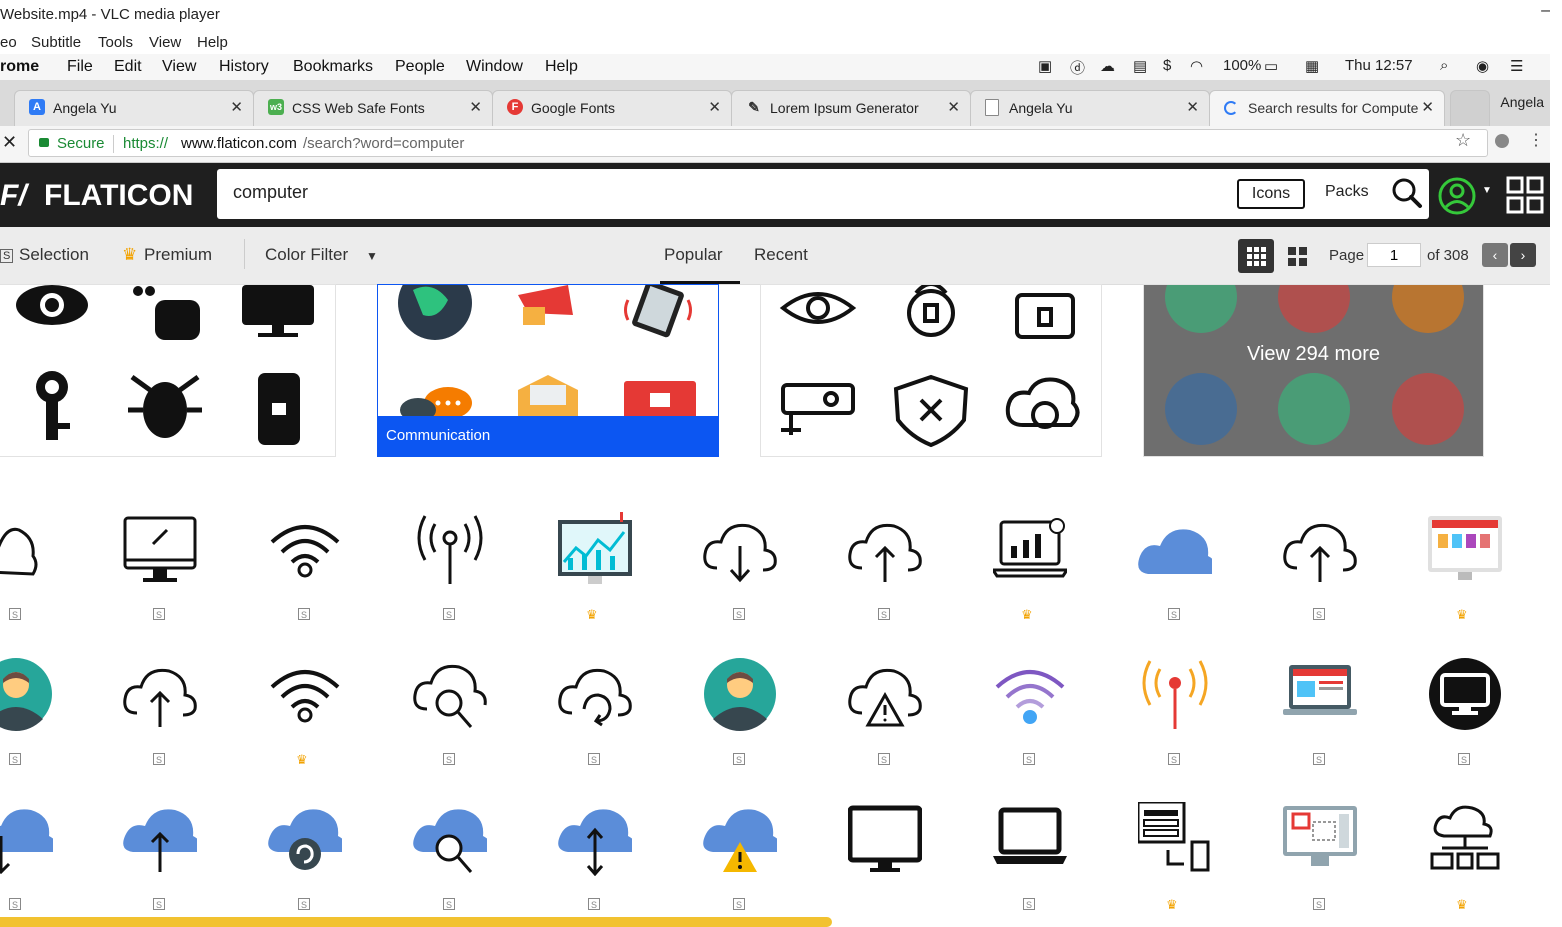 The image size is (1562, 927). What do you see at coordinates (1256, 256) in the screenshot?
I see `small-grid-view-button` at bounding box center [1256, 256].